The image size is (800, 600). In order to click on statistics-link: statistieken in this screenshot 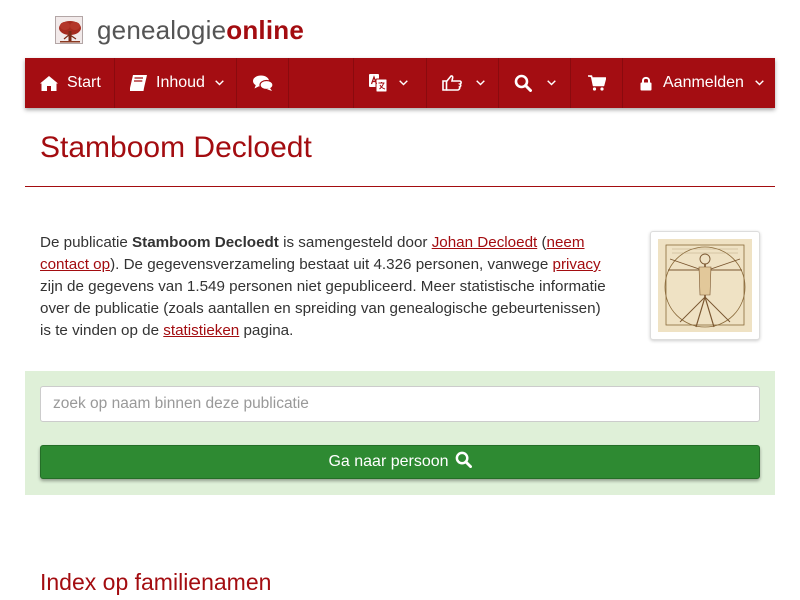, I will do `click(201, 330)`.